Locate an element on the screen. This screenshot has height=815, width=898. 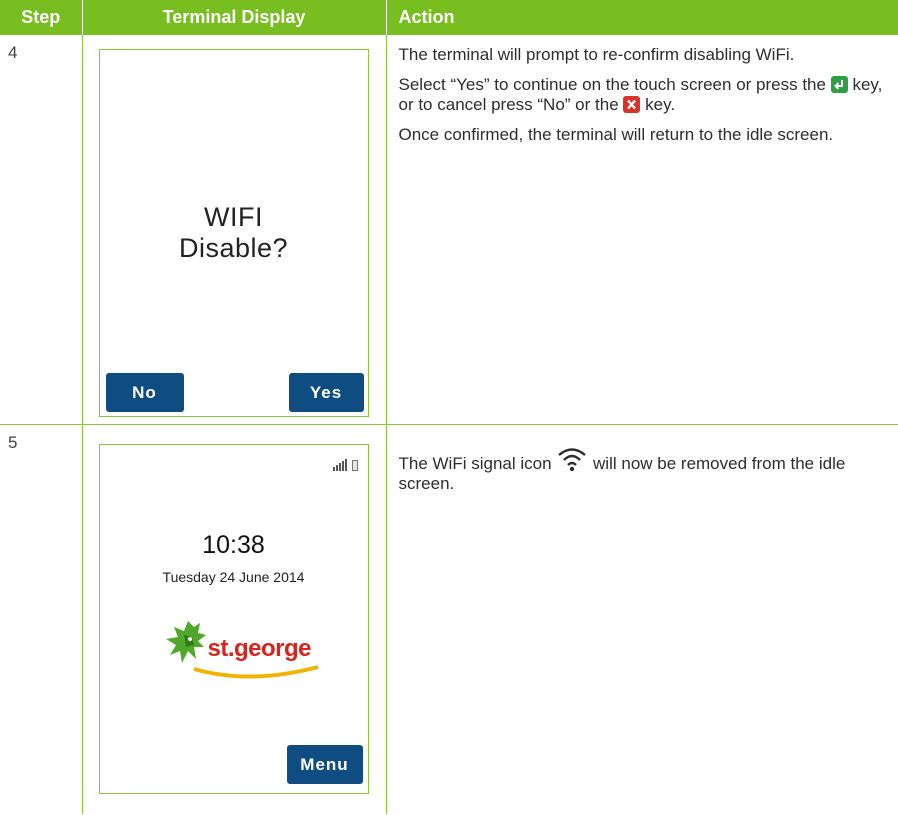
menu-button: Menu is located at coordinates (324, 764).